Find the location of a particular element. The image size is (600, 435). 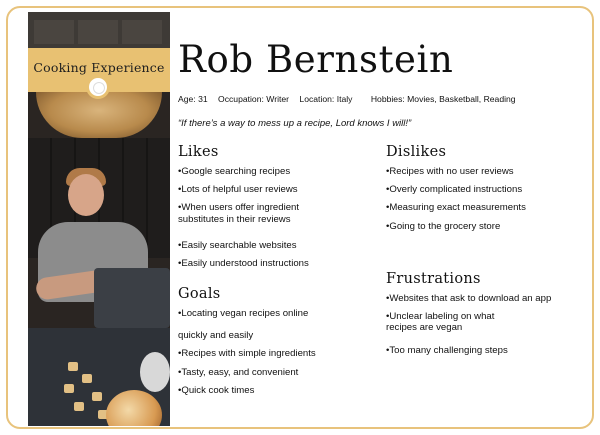

goals-heading: Goals is located at coordinates (199, 294).